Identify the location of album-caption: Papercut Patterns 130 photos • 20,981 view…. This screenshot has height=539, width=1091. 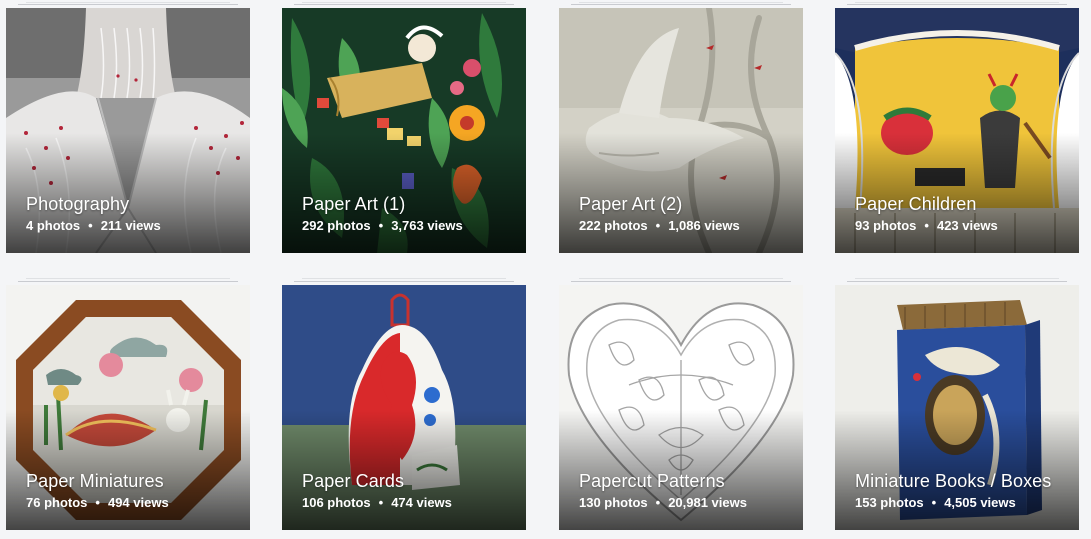
(684, 491).